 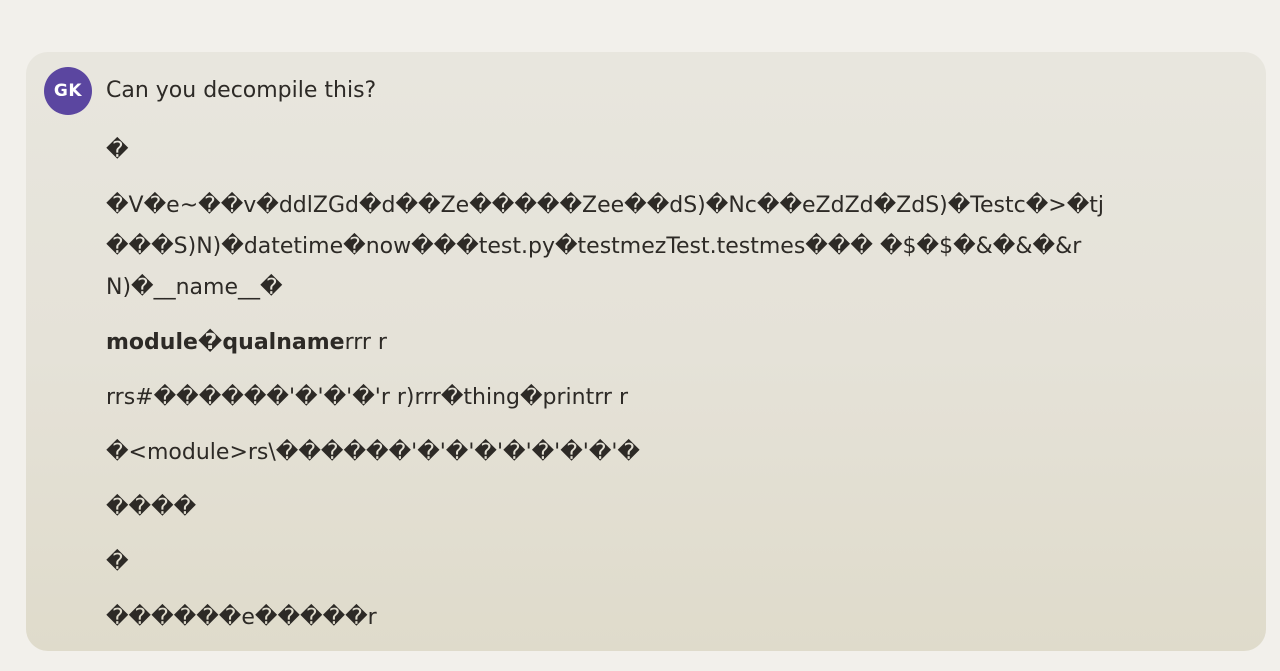 What do you see at coordinates (117, 150) in the screenshot?
I see `content-line-1: �` at bounding box center [117, 150].